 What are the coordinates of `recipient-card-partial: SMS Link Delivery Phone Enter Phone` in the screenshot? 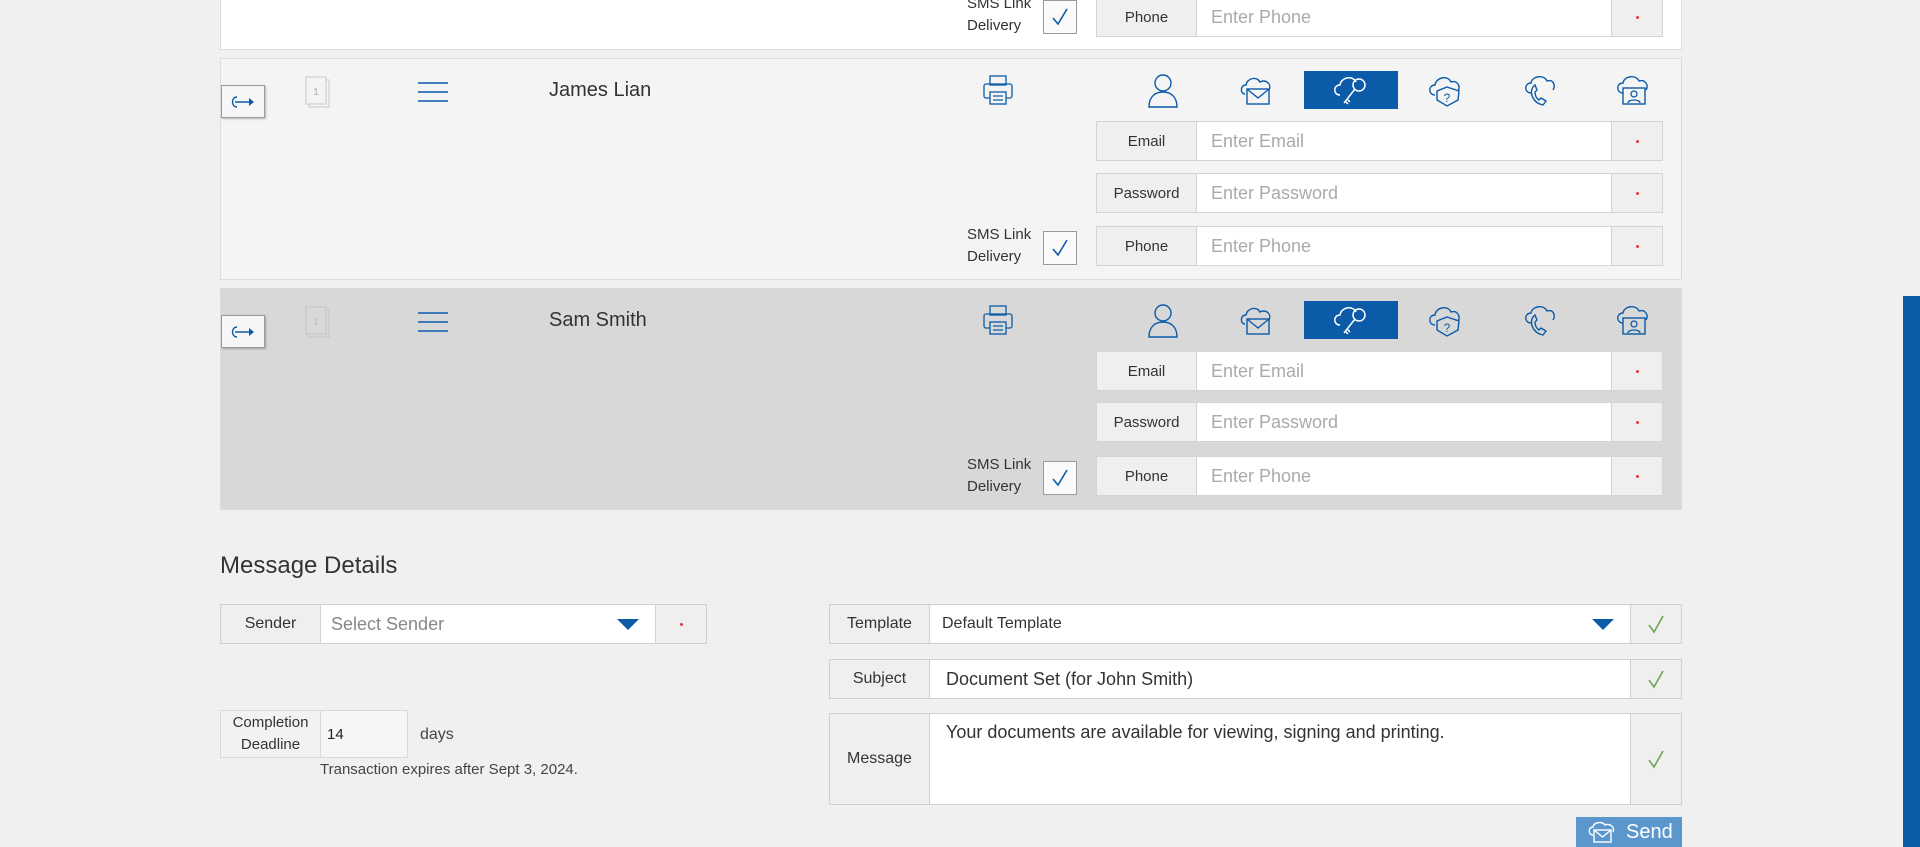 It's located at (951, 25).